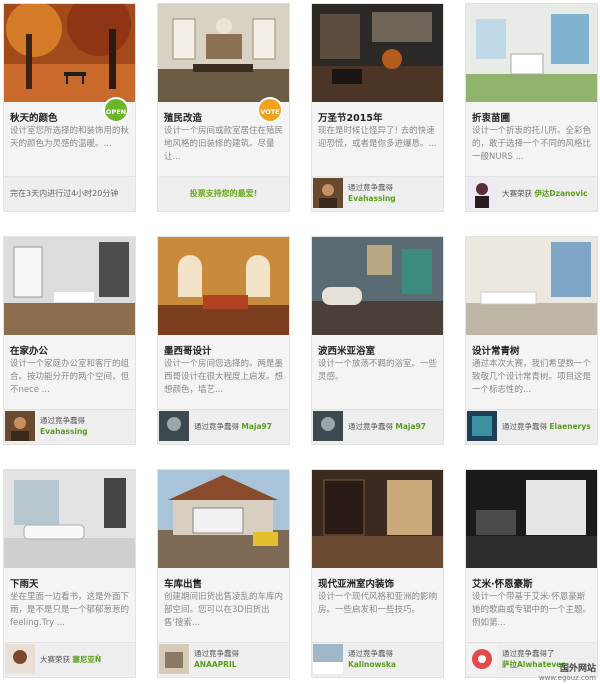 This screenshot has width=600, height=684. What do you see at coordinates (496, 350) in the screenshot?
I see `contest-title: 设计常青树` at bounding box center [496, 350].